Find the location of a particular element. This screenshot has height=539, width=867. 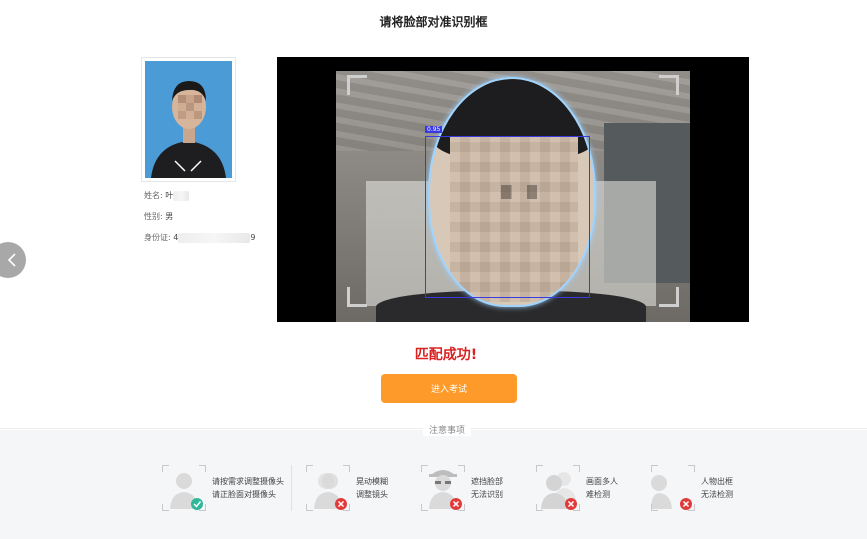

id-photo-portrait is located at coordinates (188, 119).